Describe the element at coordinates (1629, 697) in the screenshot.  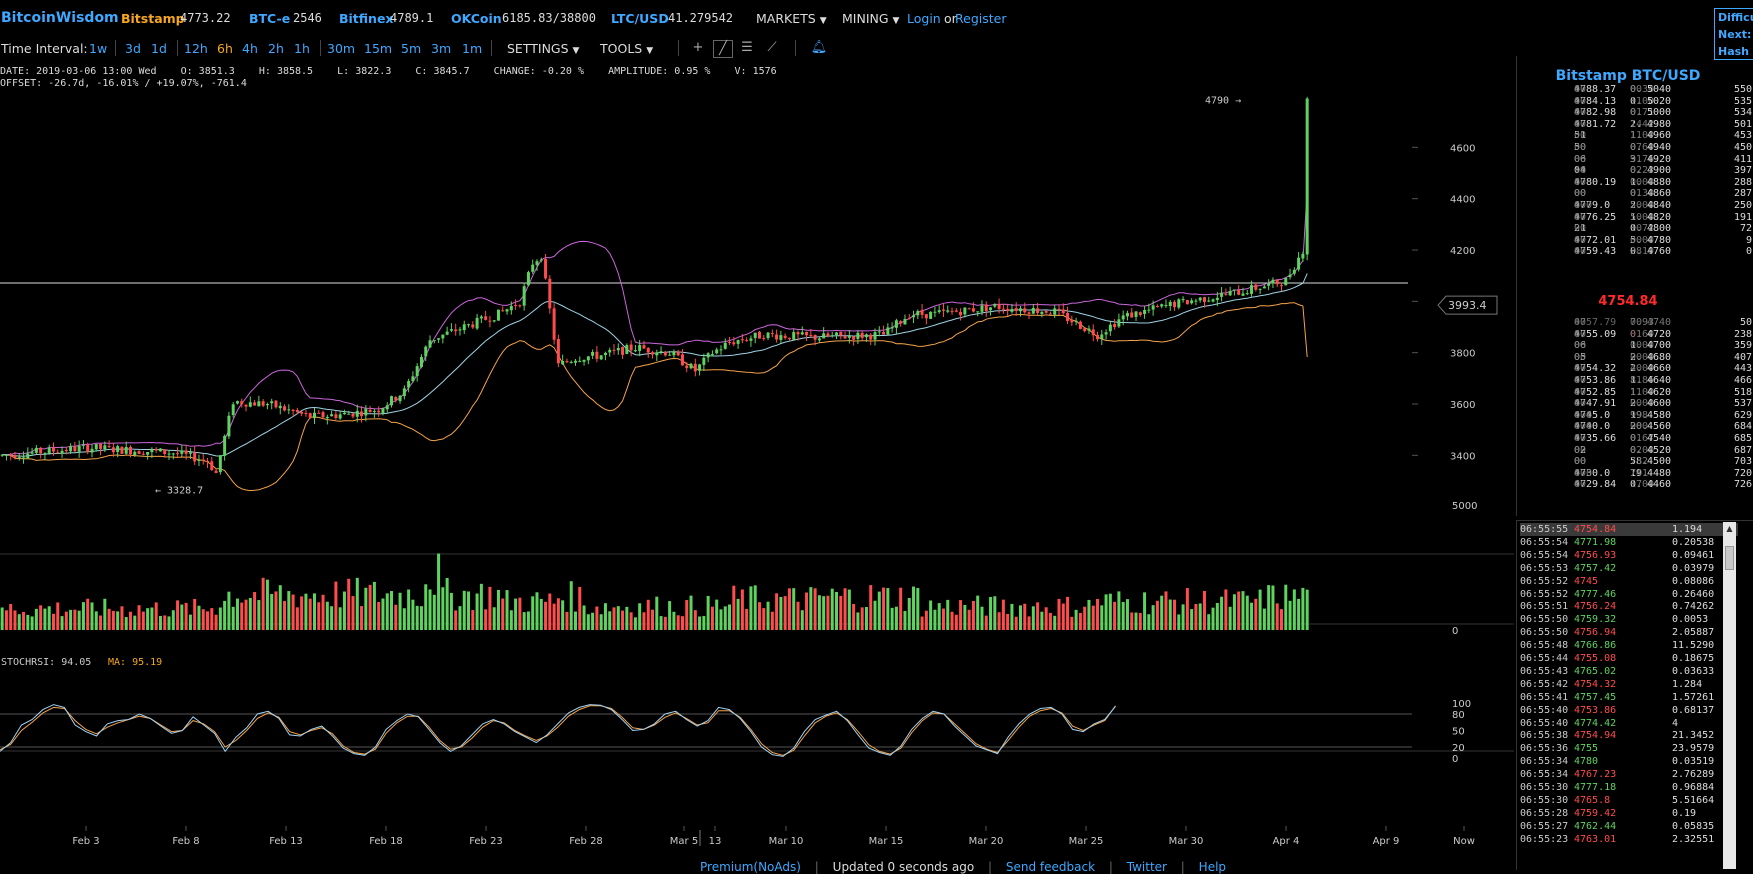
I see `trade-row: 06:55:41 4757.45 1.57261` at that location.